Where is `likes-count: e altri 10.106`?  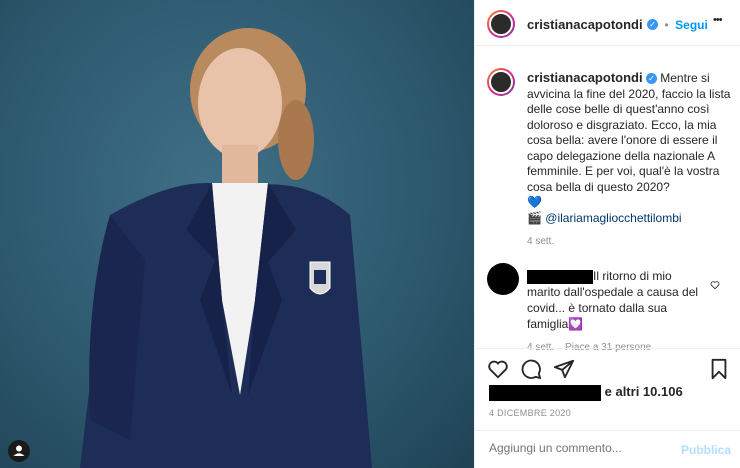 likes-count: e altri 10.106 is located at coordinates (586, 392).